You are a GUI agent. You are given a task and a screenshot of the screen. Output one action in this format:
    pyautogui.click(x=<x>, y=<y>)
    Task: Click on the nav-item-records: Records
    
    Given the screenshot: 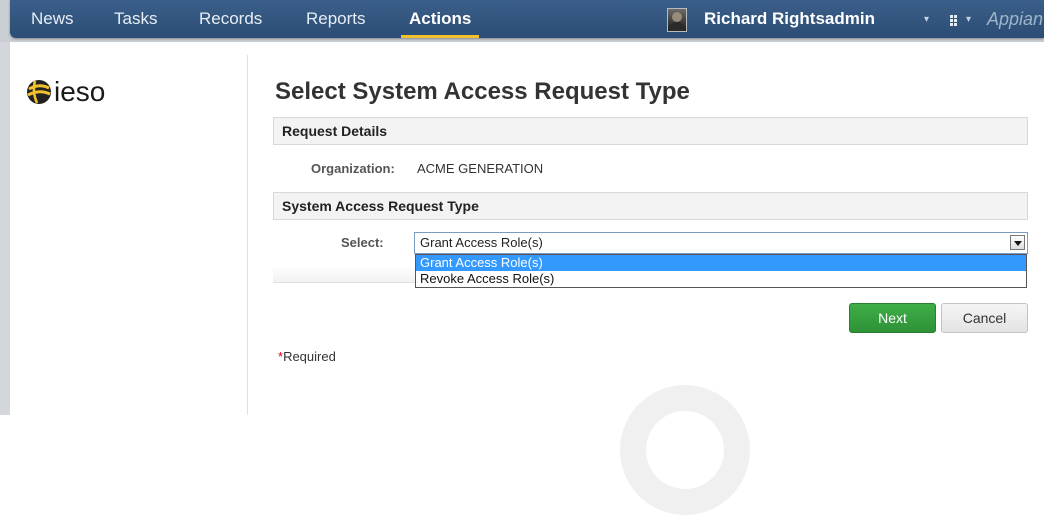 What is the action you would take?
    pyautogui.click(x=230, y=19)
    